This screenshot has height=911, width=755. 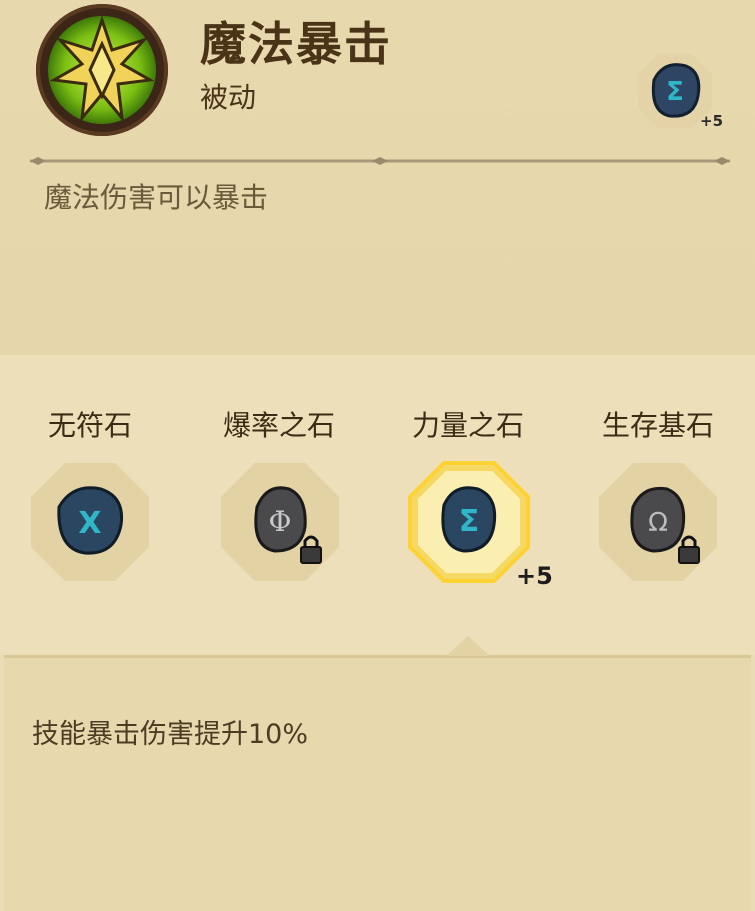 I want to click on rune-label-power: 力量之石, so click(x=467, y=425).